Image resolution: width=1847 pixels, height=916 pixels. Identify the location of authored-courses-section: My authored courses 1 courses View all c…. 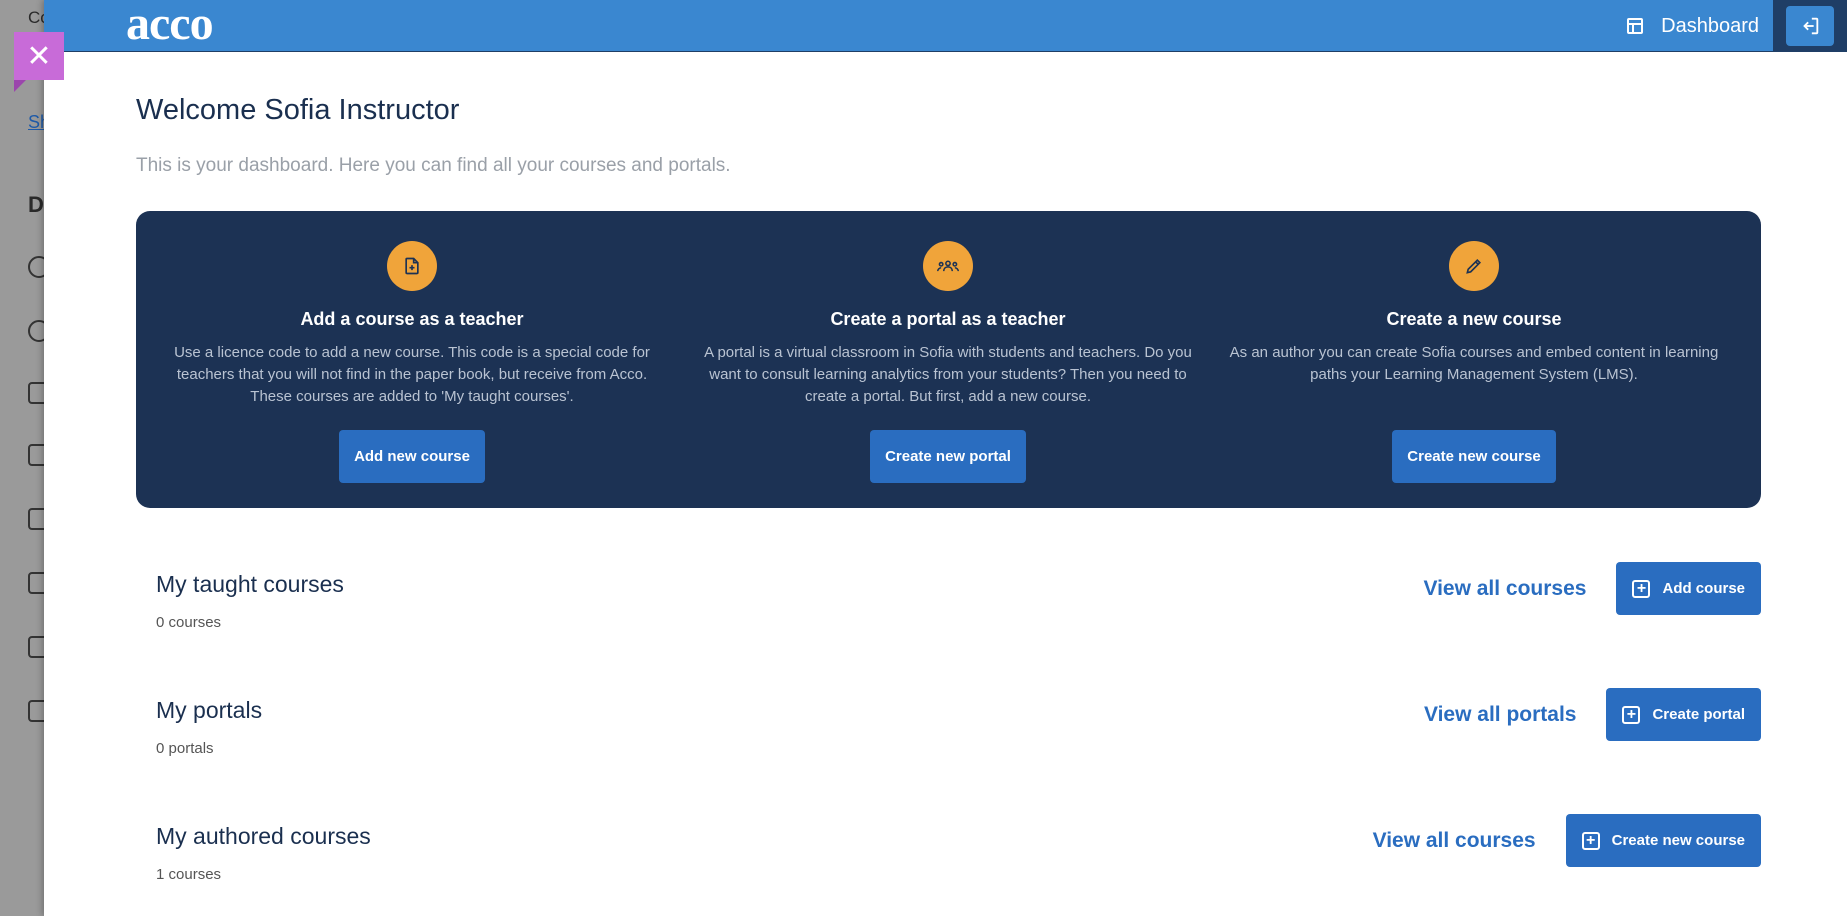
(958, 848).